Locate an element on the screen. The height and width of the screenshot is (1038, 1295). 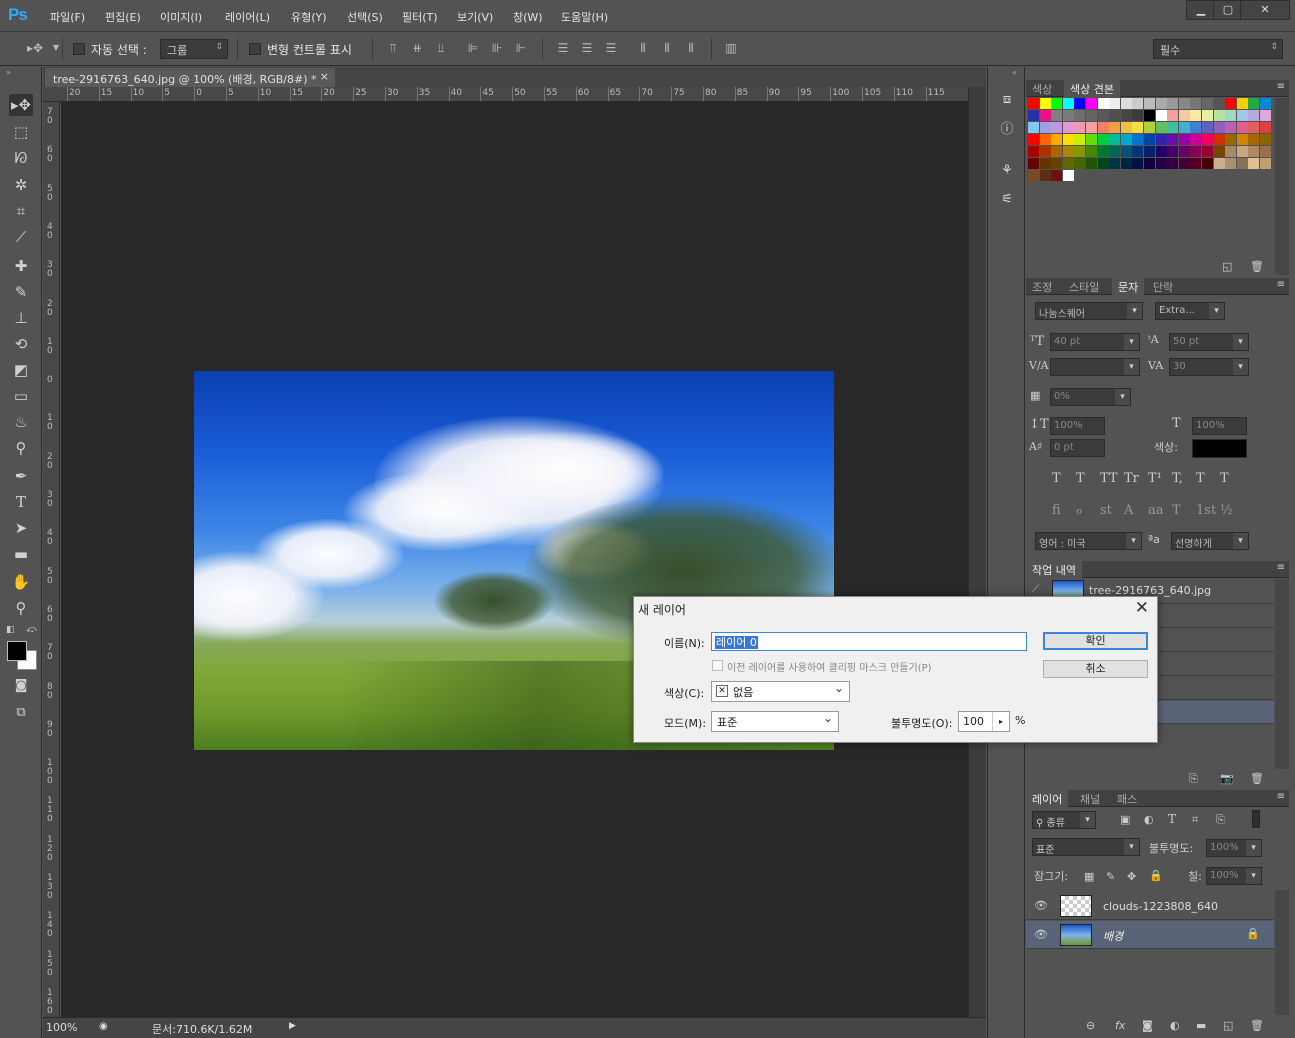
marquee-tool-icon: ⬚ is located at coordinates (21, 132).